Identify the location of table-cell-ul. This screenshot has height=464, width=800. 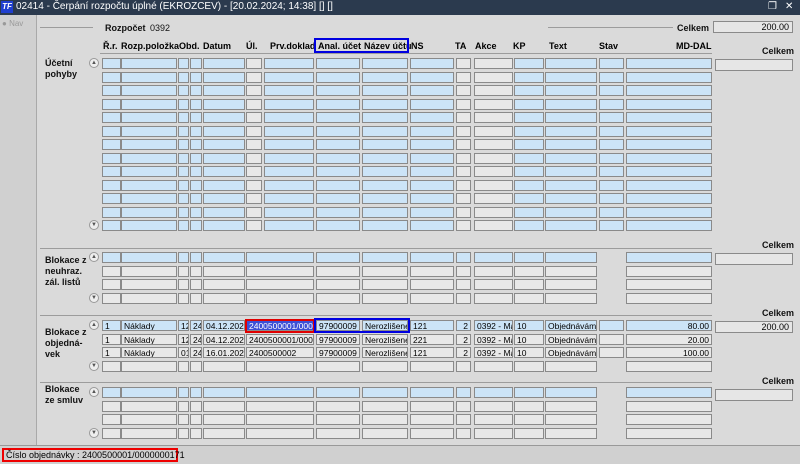
(254, 185).